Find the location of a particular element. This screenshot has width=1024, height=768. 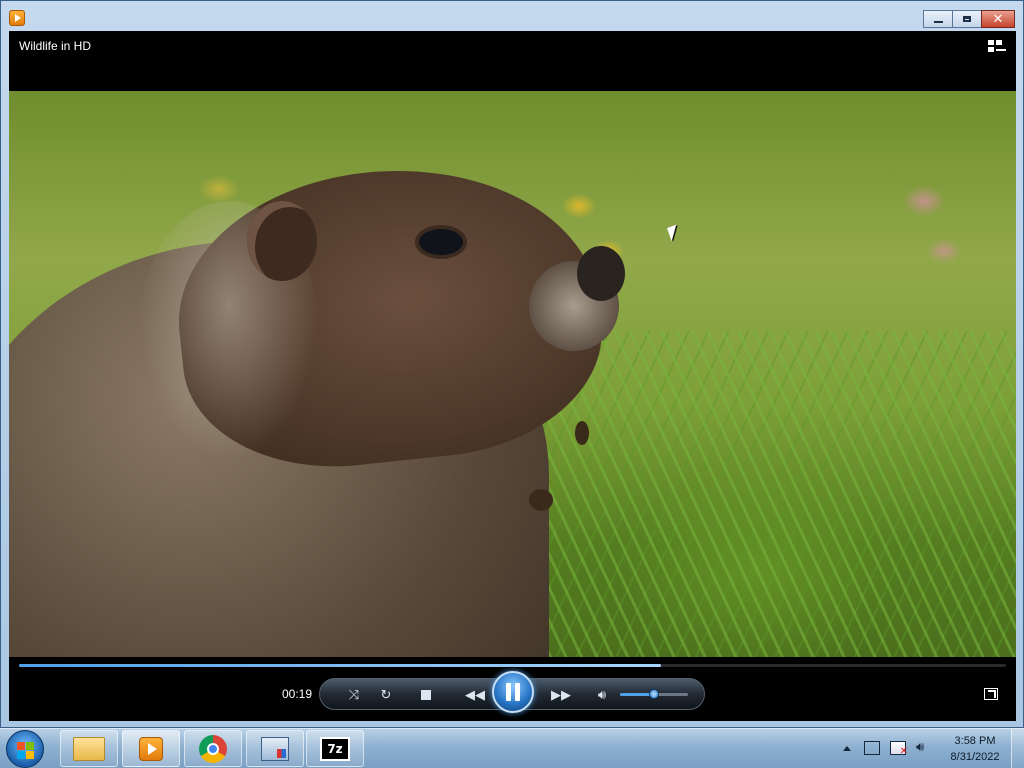

video-title: Wildlife in HD is located at coordinates (55, 46).